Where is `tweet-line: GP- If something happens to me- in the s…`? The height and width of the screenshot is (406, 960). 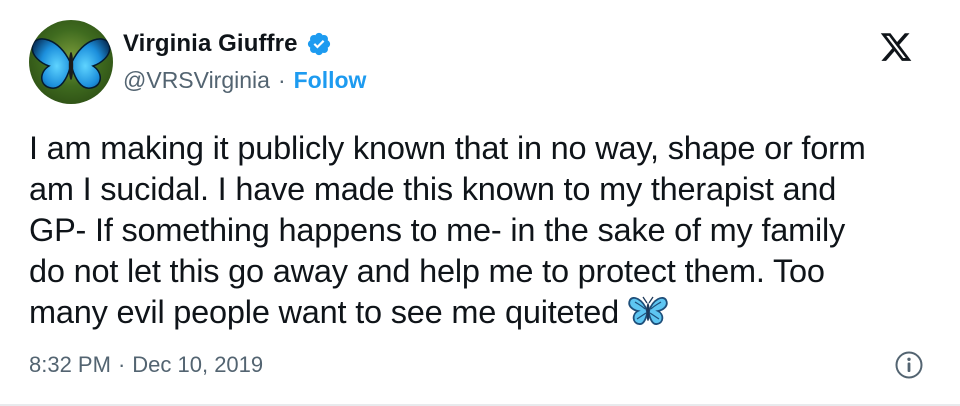 tweet-line: GP- If something happens to me- in the s… is located at coordinates (437, 230).